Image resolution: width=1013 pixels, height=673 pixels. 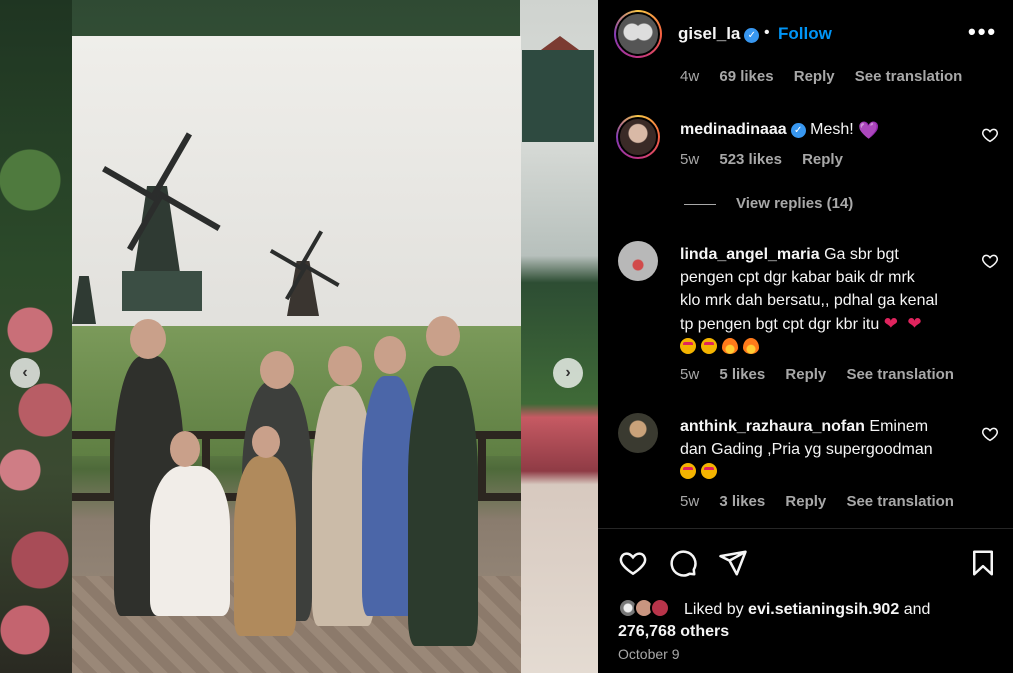 I want to click on comment-username: anthink_razhaura_nofan, so click(x=772, y=426).